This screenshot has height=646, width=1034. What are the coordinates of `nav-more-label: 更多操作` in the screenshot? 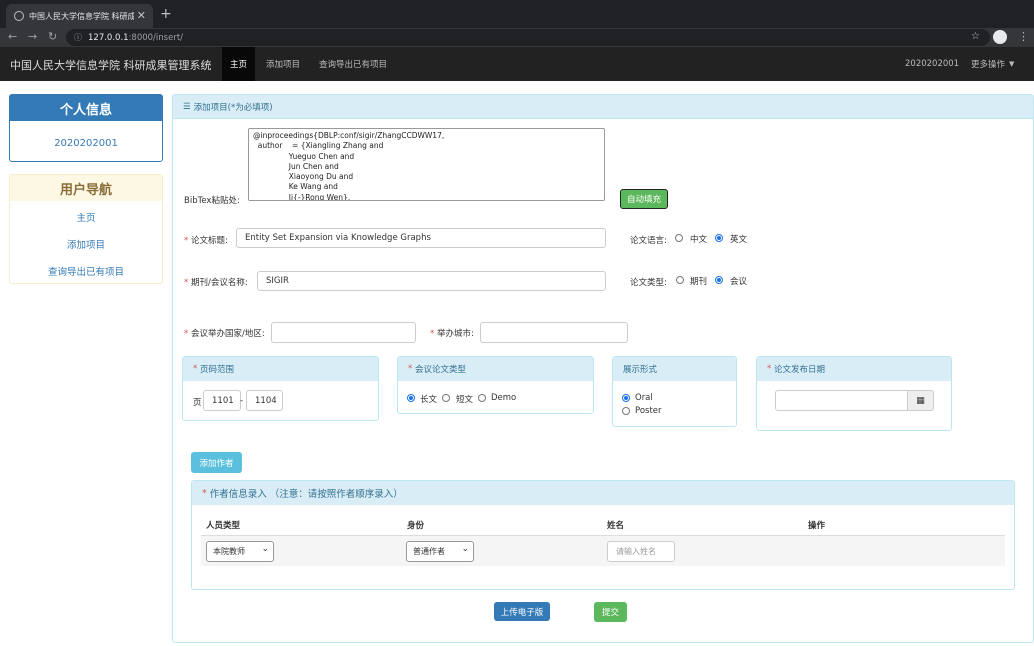 It's located at (988, 65).